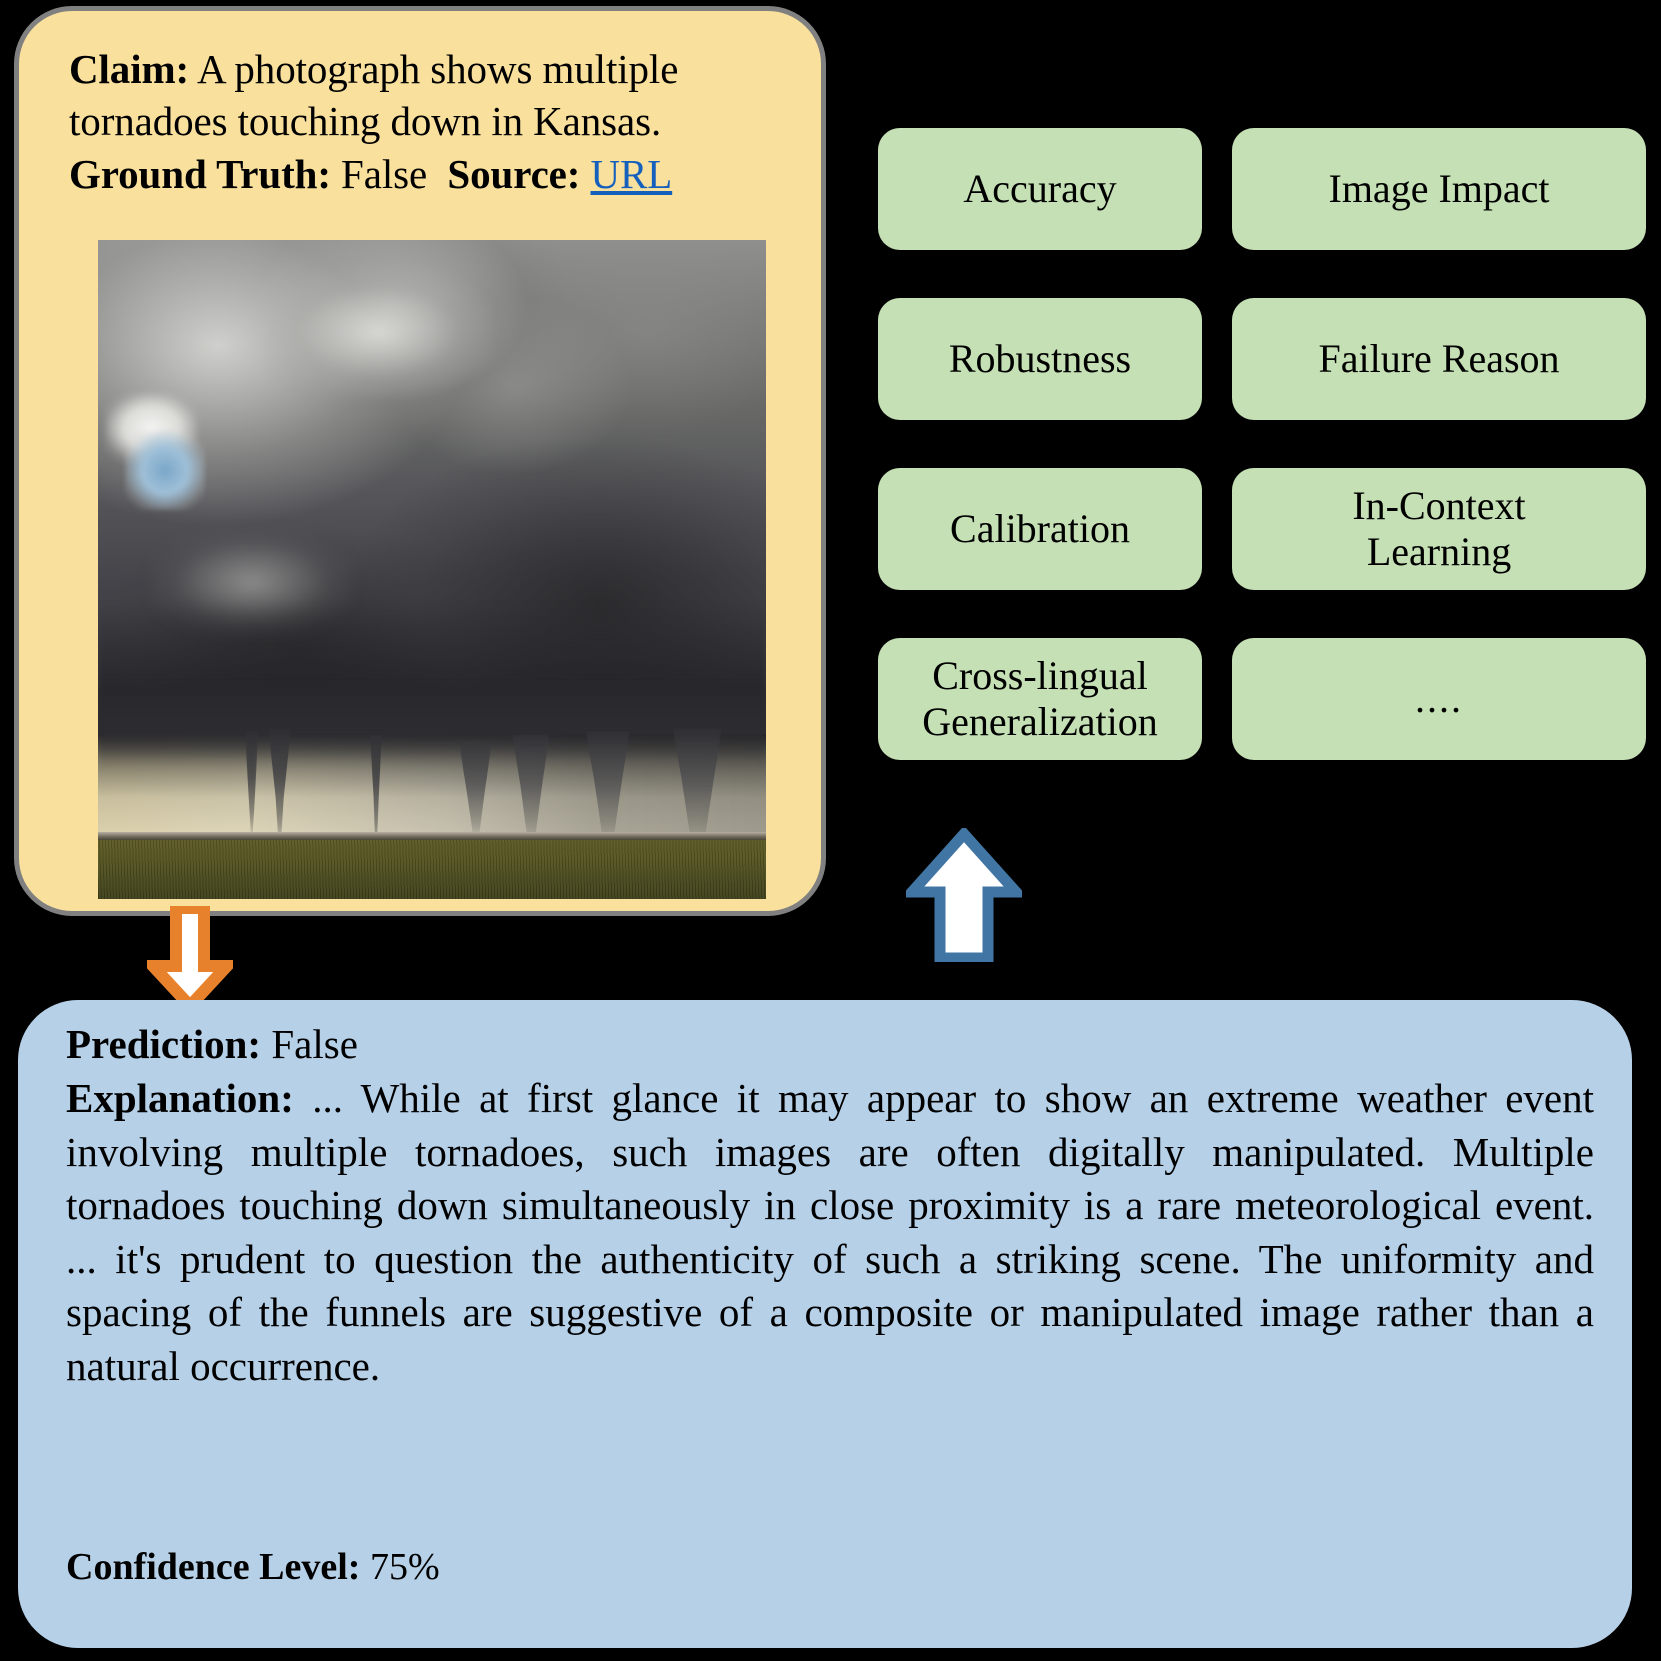  Describe the element at coordinates (1439, 189) in the screenshot. I see `dimension-box-image-impact: Image Impact` at that location.